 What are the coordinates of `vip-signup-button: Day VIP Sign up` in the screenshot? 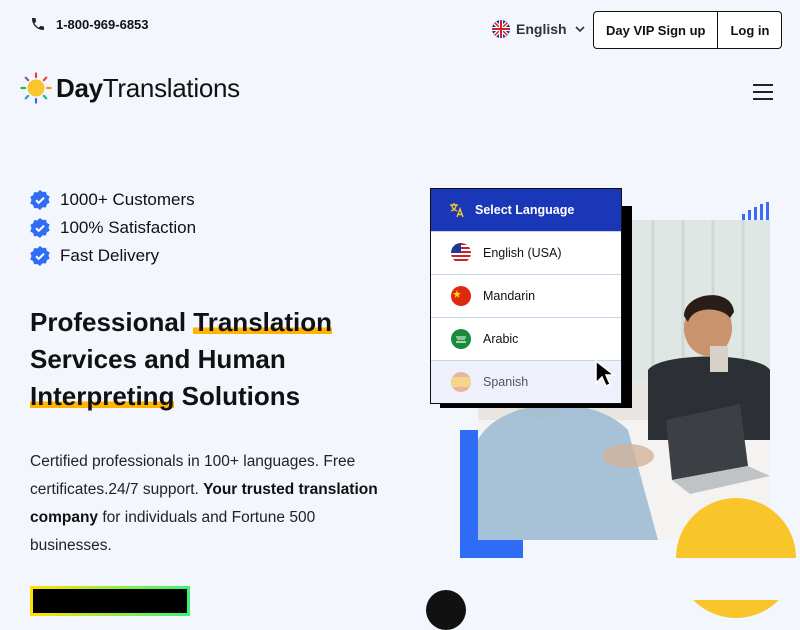 It's located at (656, 30).